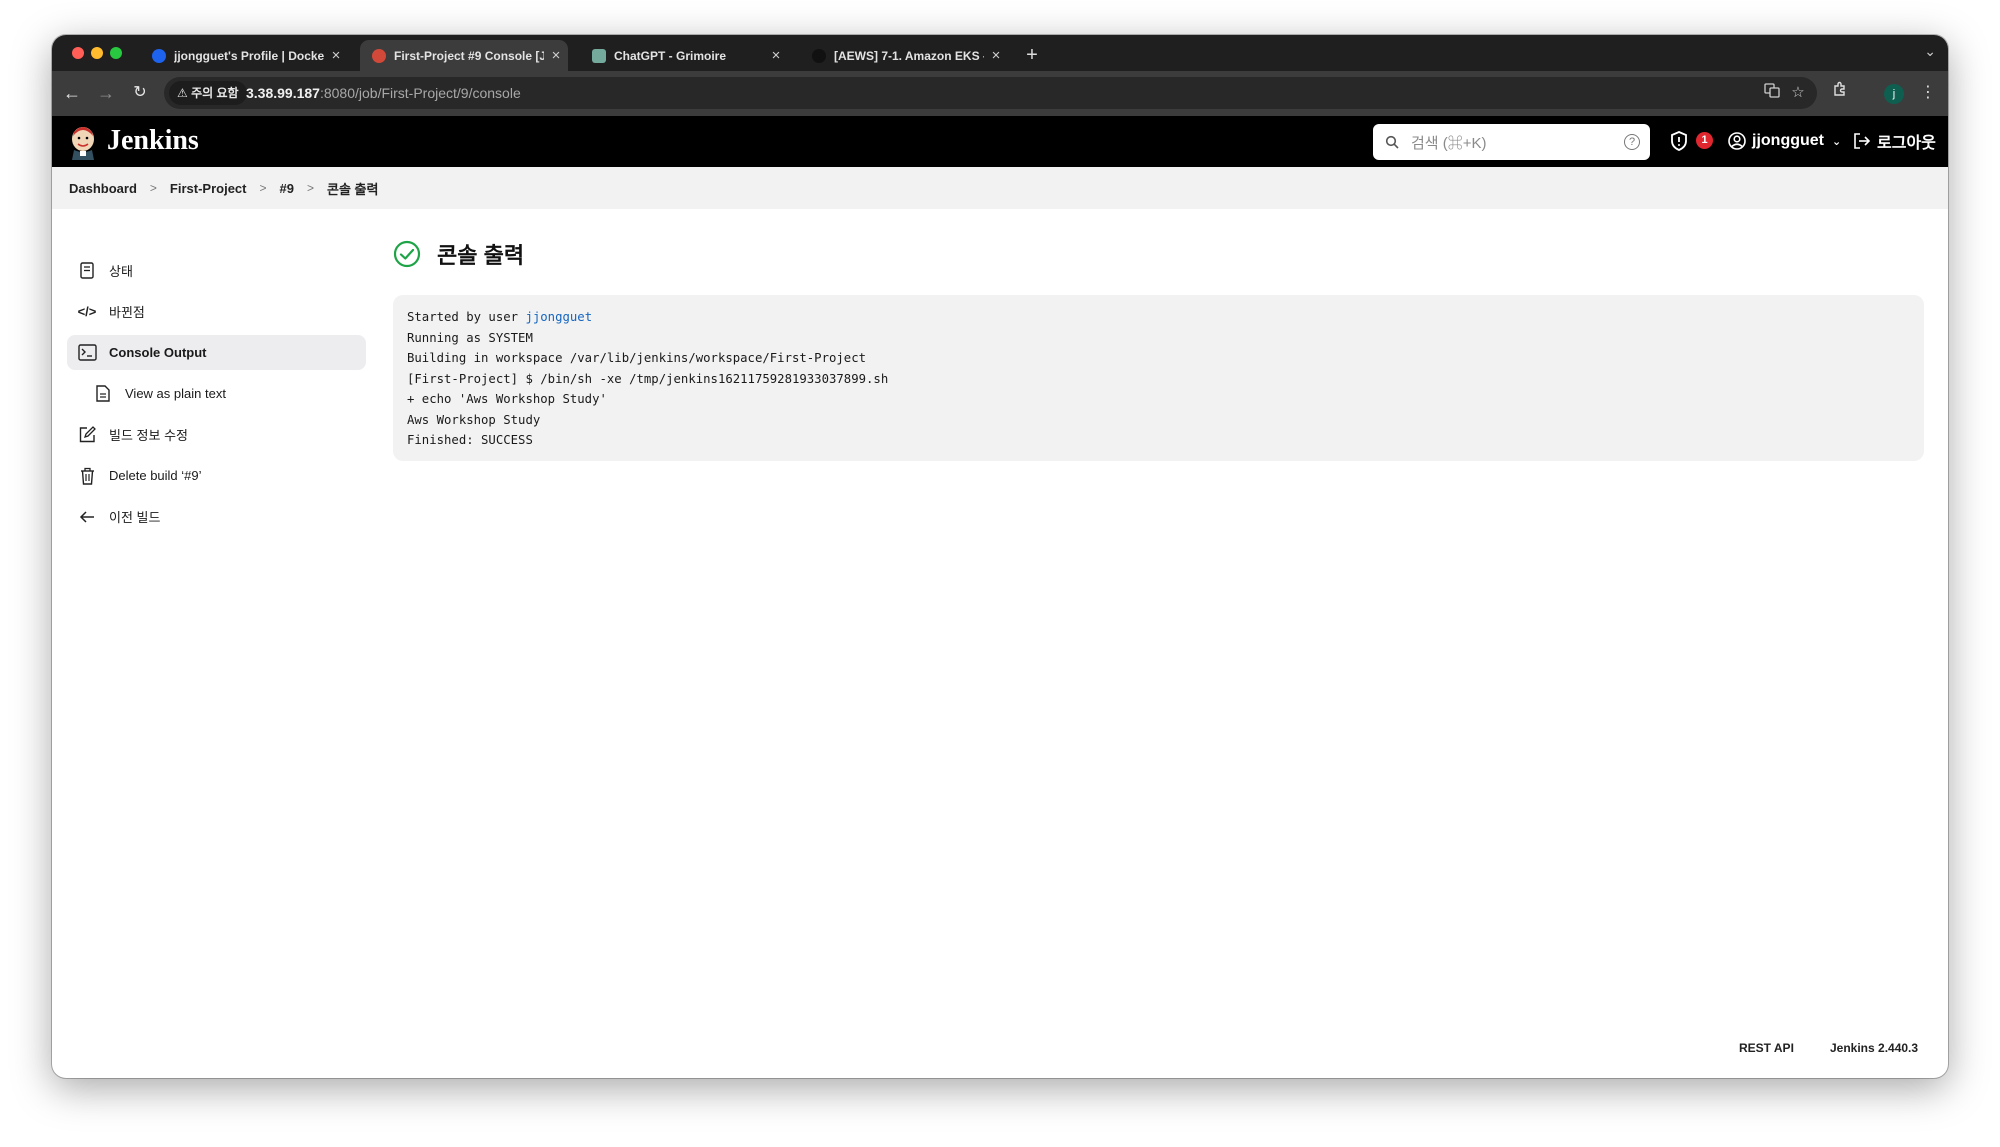 This screenshot has width=2000, height=1147. Describe the element at coordinates (121, 271) in the screenshot. I see `sidebar-item-label: 상태` at that location.